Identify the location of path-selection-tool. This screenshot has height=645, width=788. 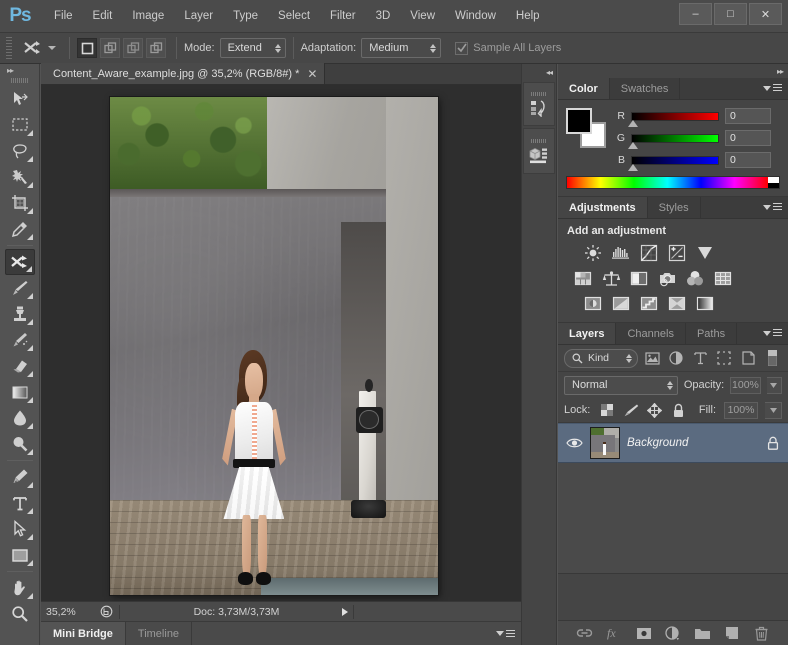
(20, 529).